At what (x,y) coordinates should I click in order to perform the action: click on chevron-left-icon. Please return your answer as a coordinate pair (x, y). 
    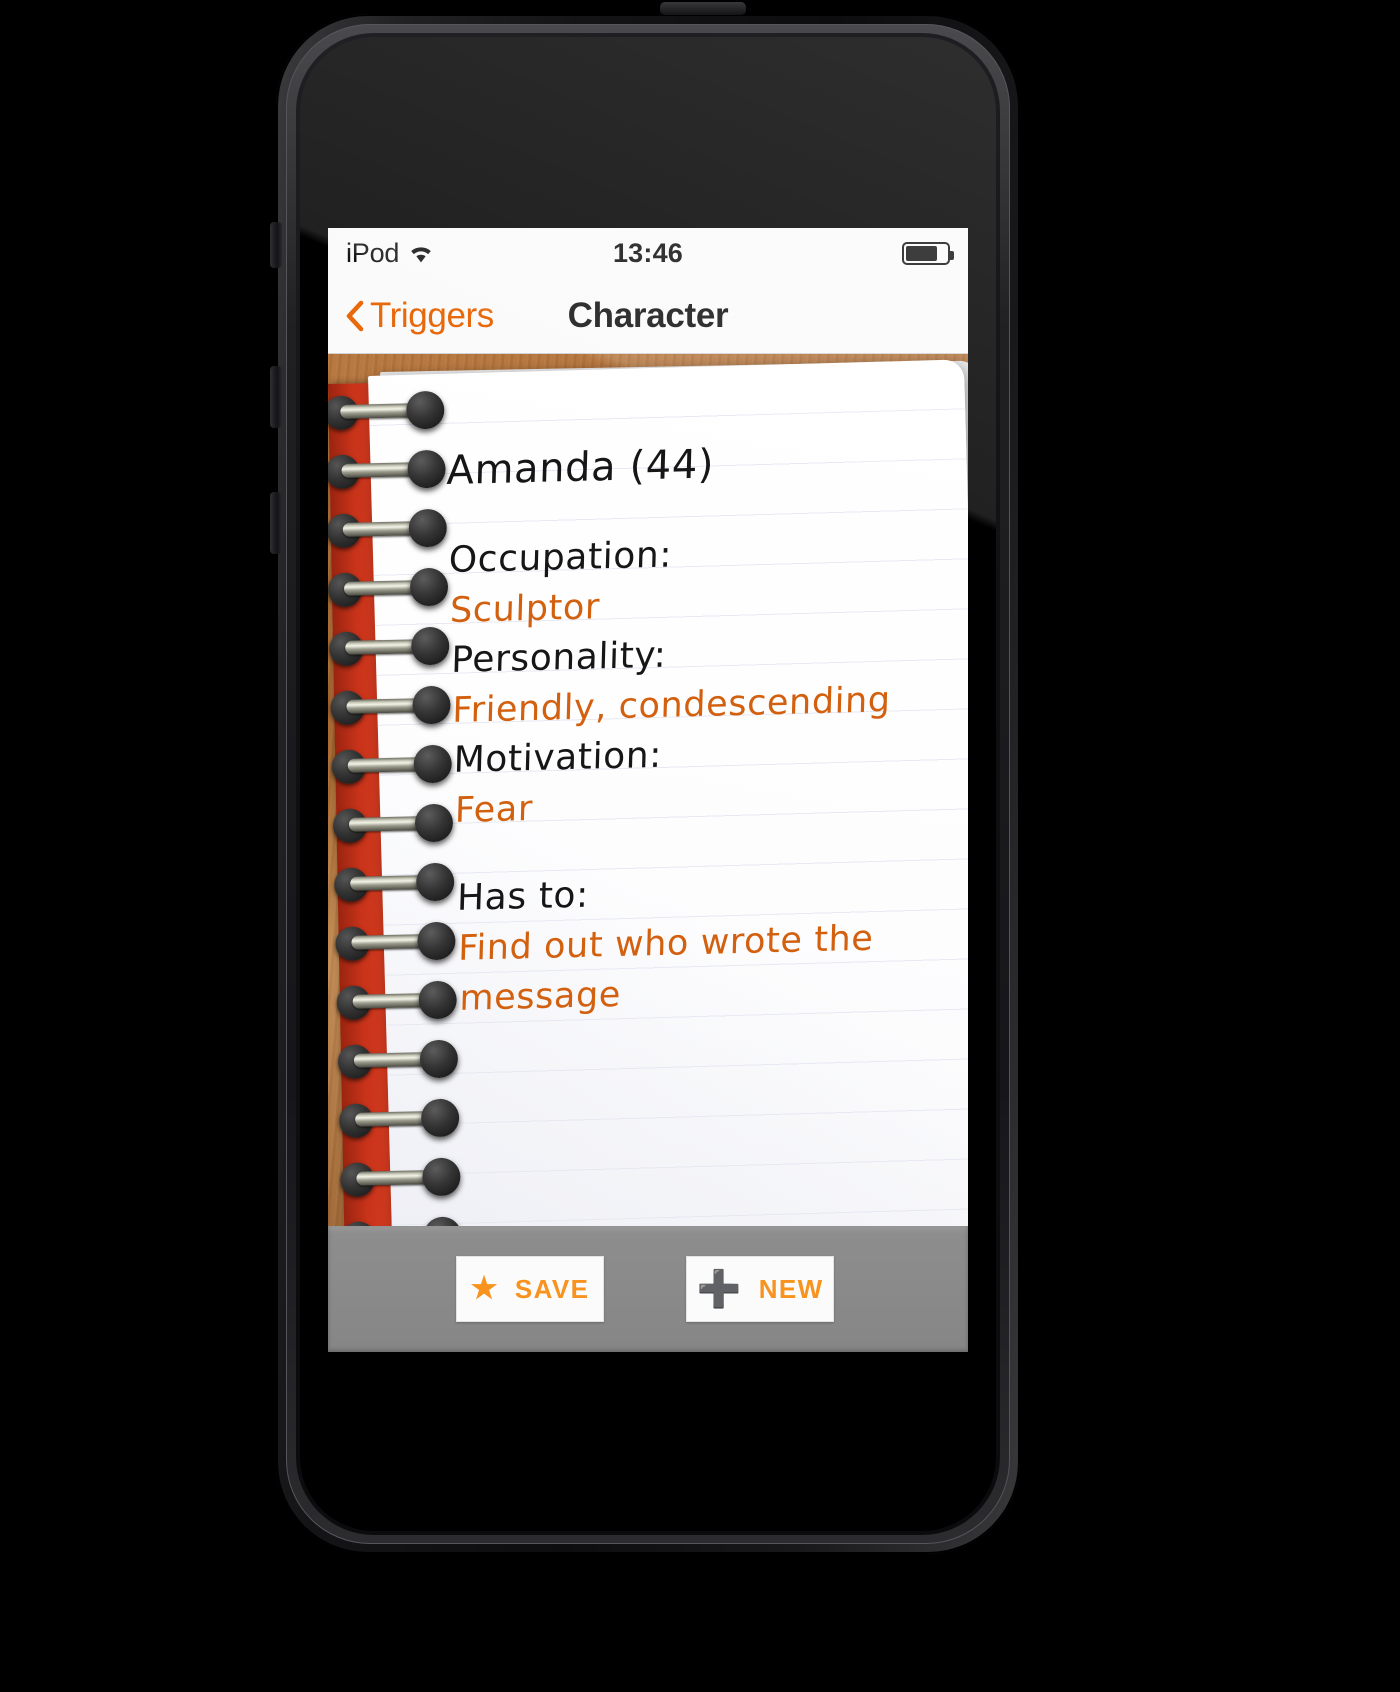
    Looking at the image, I should click on (354, 316).